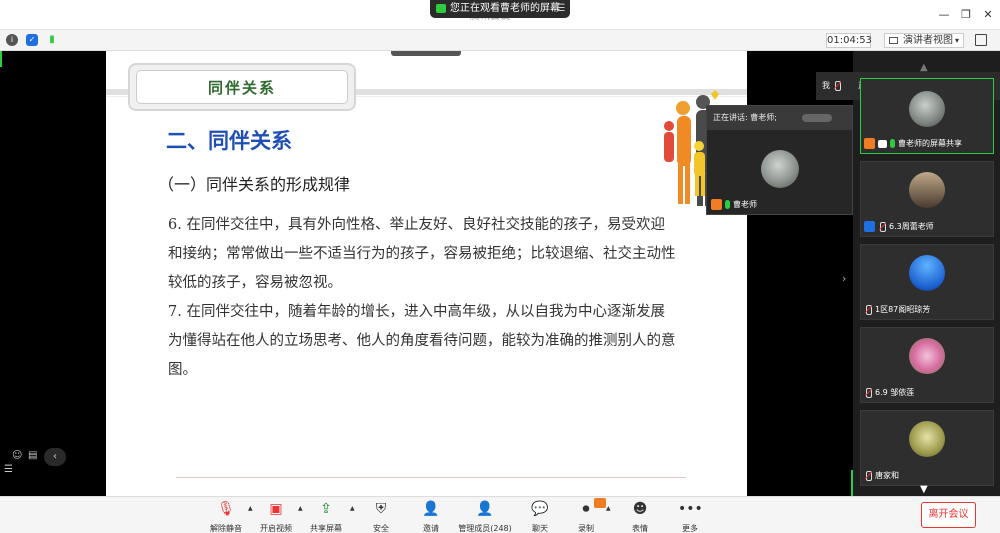 The width and height of the screenshot is (1000, 533). I want to click on participant-tile: 6.9 邹依莲, so click(927, 365).